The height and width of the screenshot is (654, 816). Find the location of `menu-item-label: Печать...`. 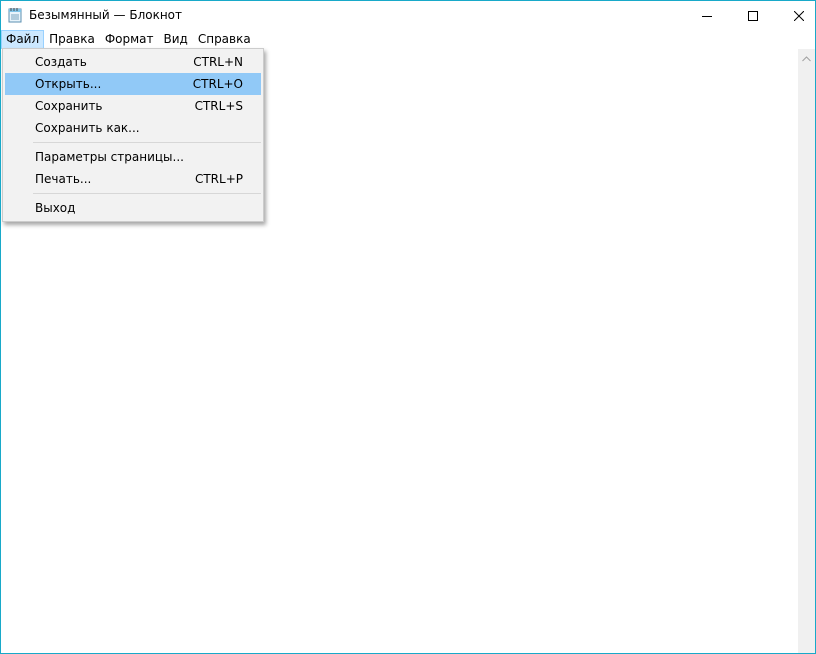

menu-item-label: Печать... is located at coordinates (63, 179).